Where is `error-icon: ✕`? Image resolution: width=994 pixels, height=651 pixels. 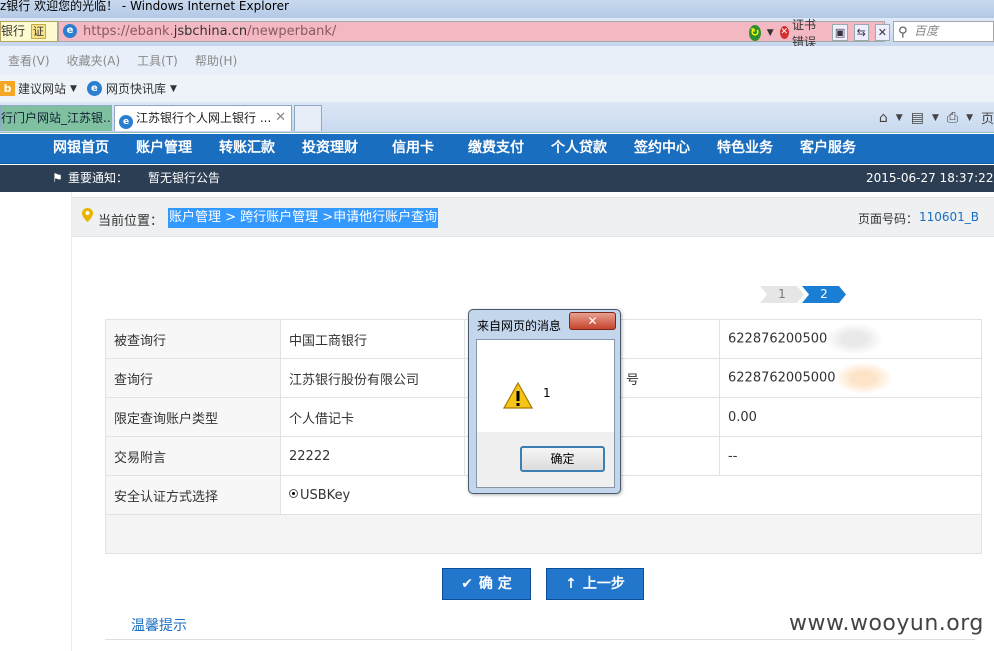 error-icon: ✕ is located at coordinates (784, 32).